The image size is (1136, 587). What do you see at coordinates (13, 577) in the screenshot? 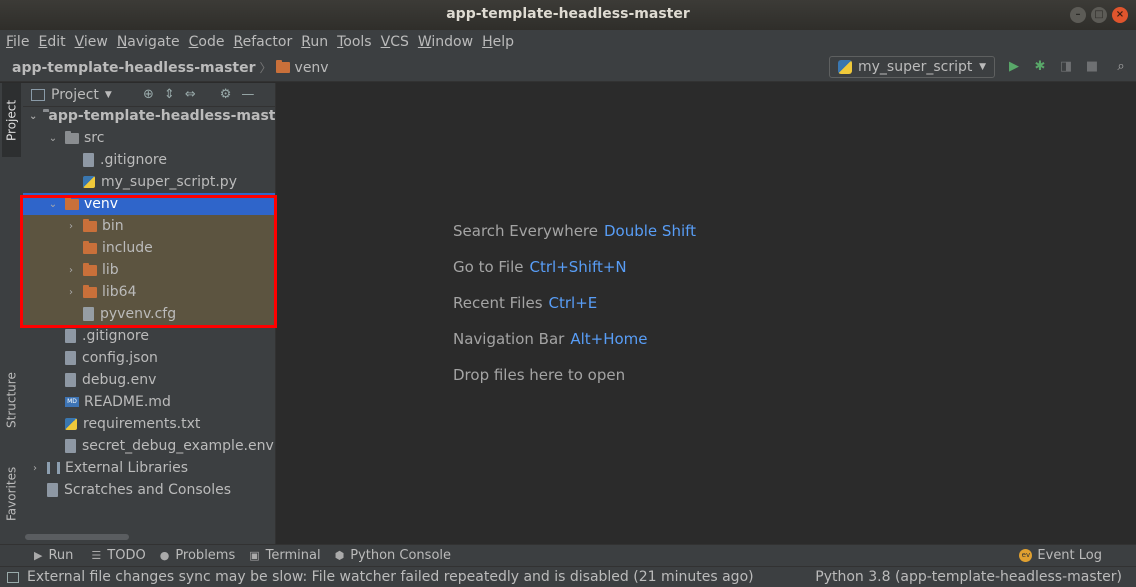
I see `toggle-tool-windows-icon` at bounding box center [13, 577].